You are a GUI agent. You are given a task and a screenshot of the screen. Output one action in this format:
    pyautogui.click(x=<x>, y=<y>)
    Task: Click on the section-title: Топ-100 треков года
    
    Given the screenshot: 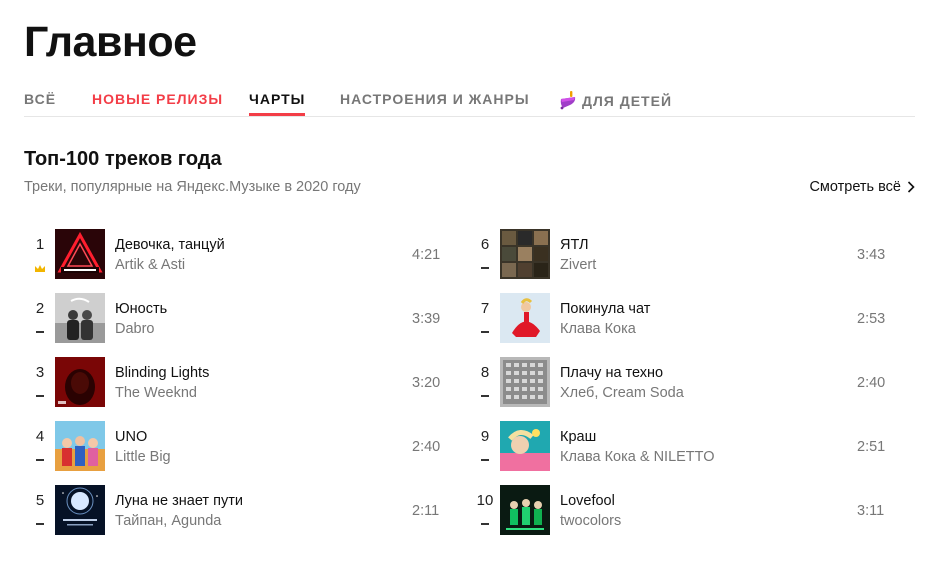 What is the action you would take?
    pyautogui.click(x=123, y=159)
    